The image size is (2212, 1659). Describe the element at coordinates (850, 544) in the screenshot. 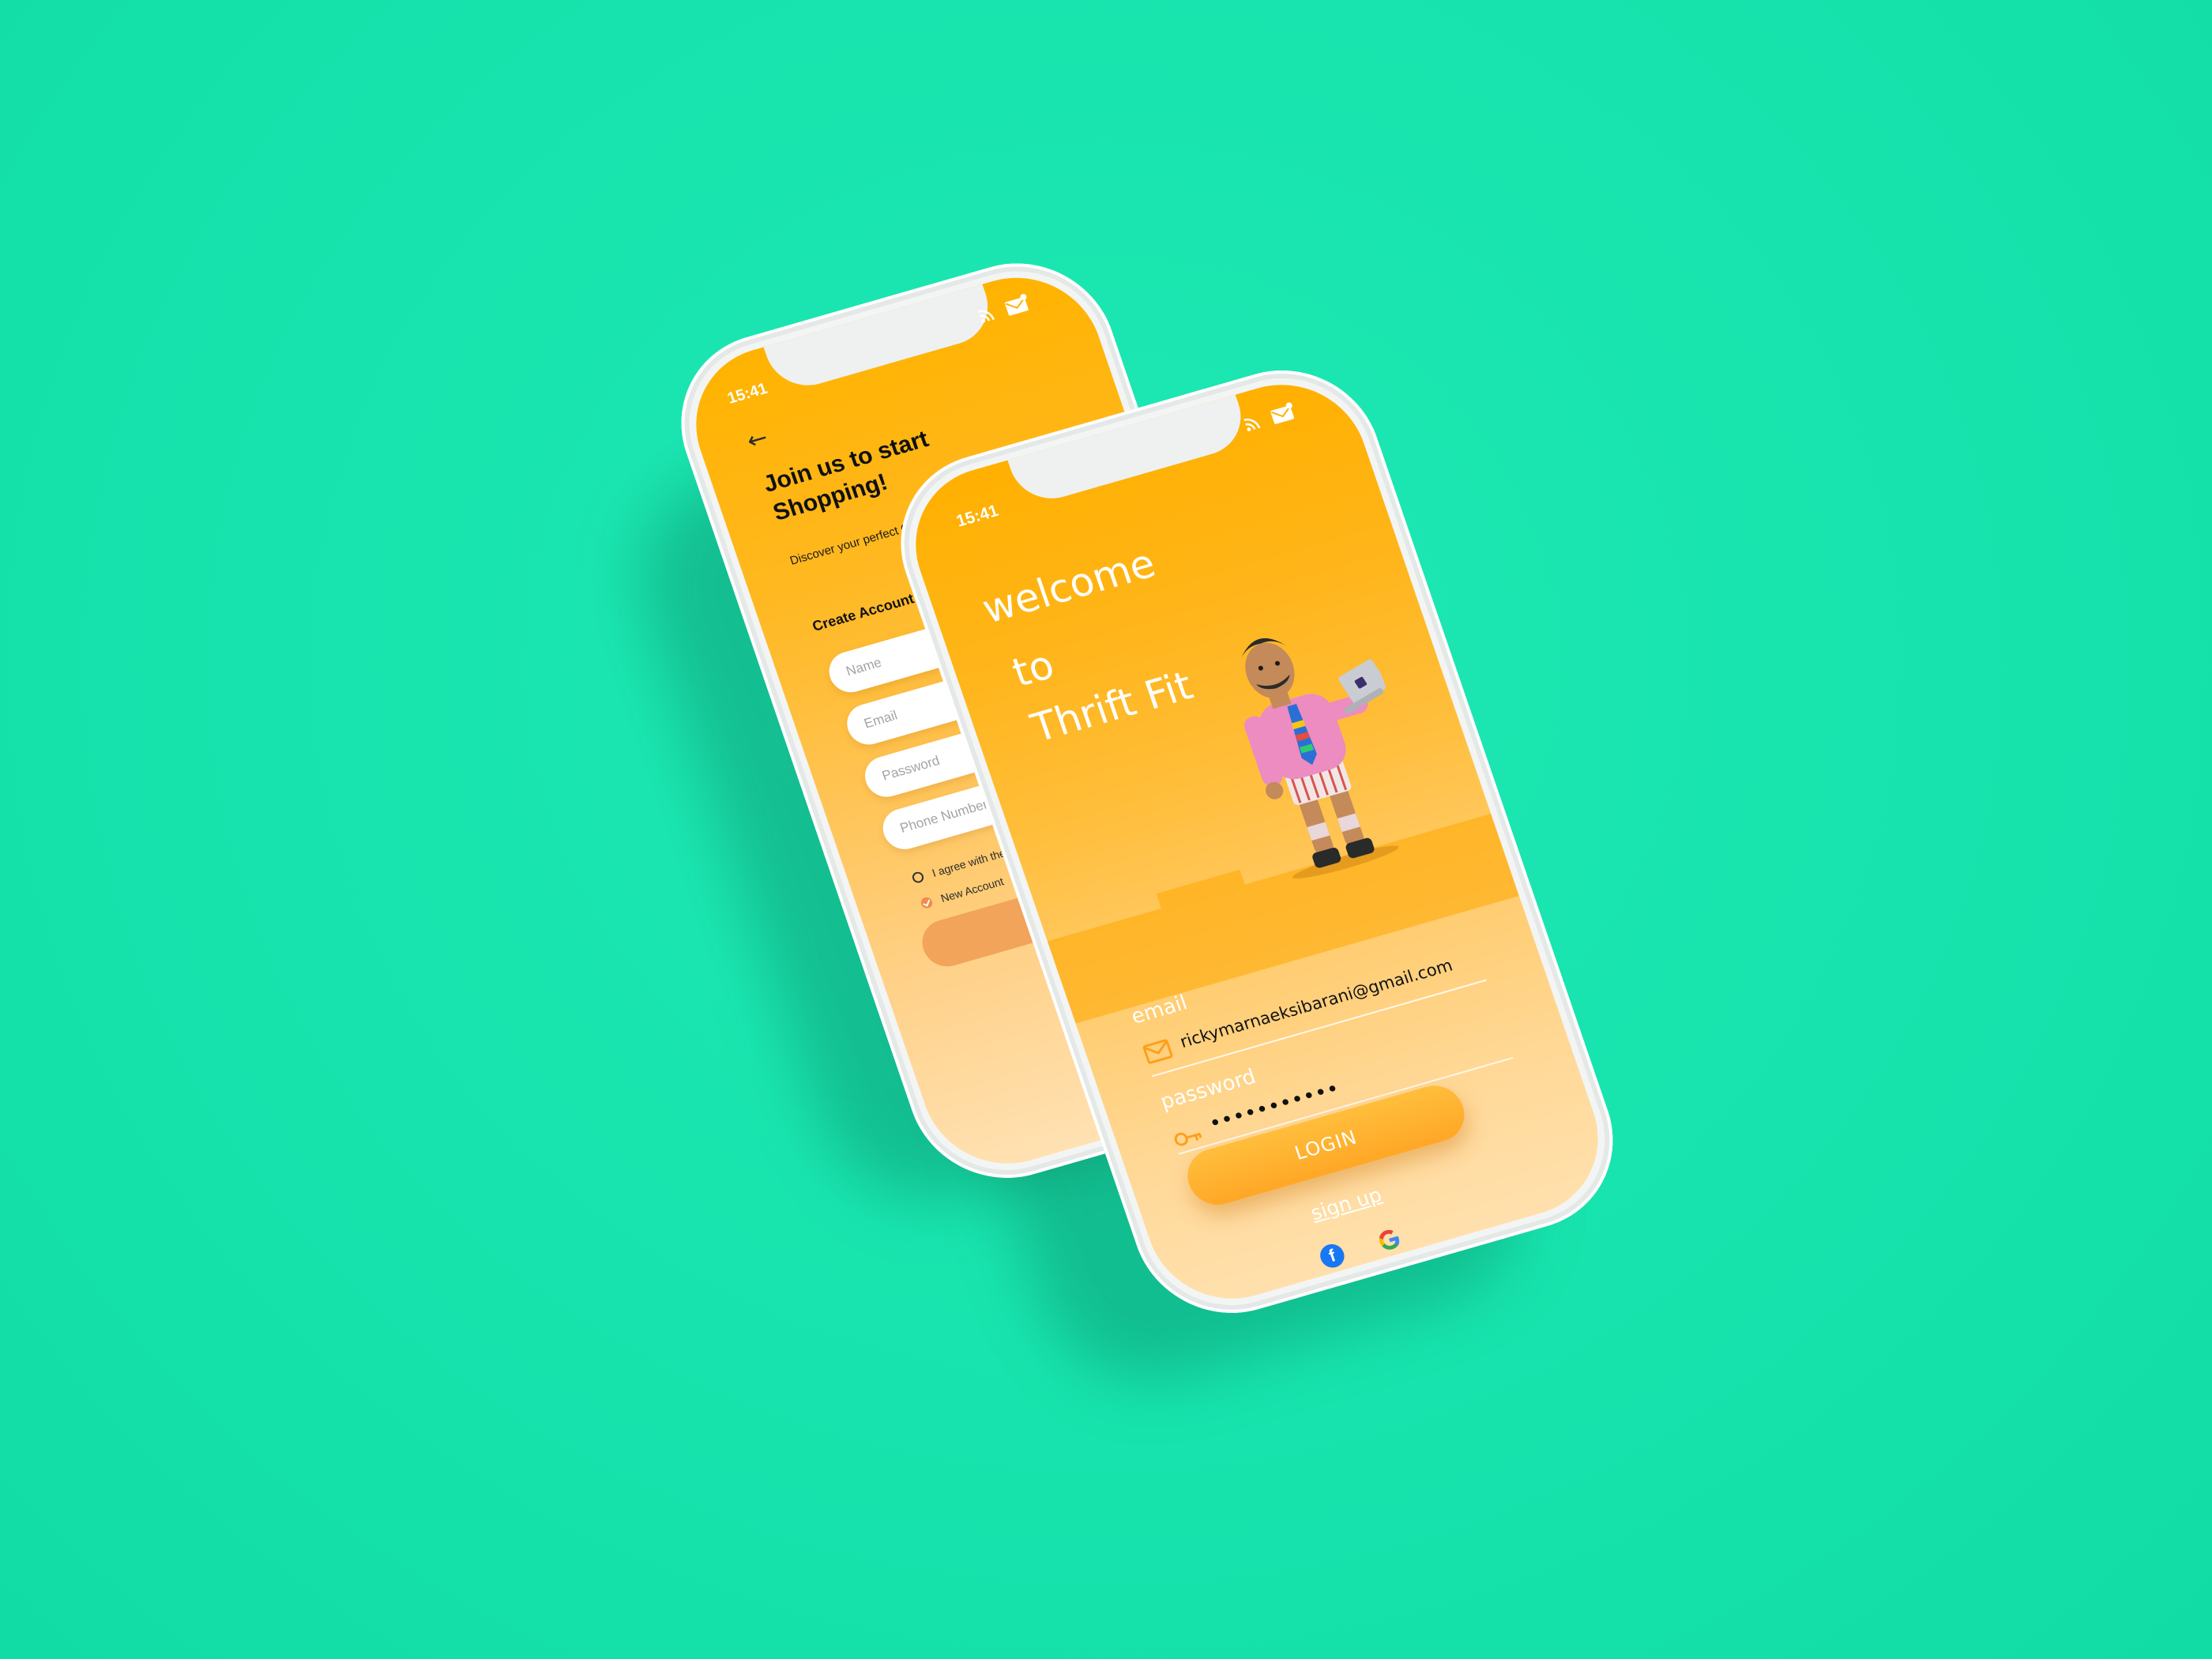

I see `page-subtitle: Discover your perfect C` at that location.